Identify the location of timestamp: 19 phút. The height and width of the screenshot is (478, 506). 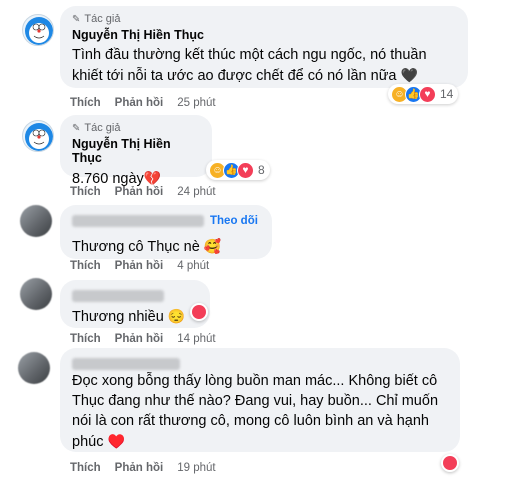
(196, 468).